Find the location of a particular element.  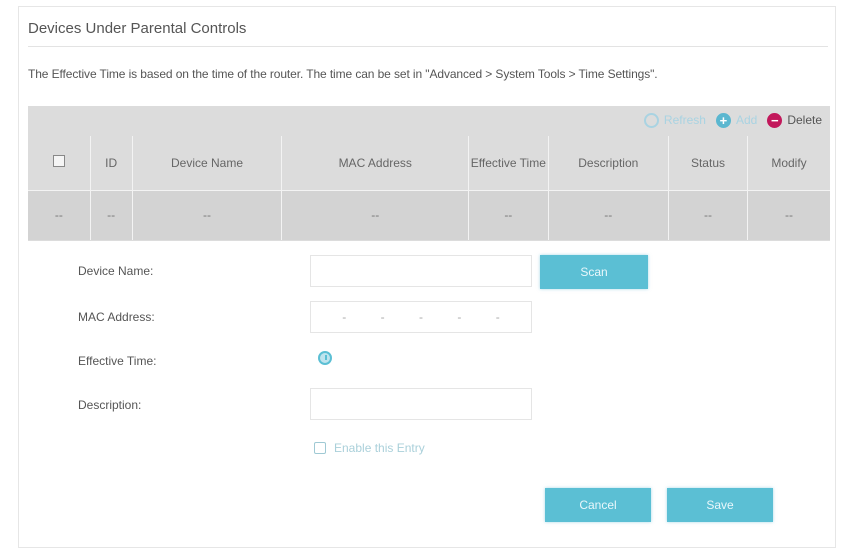

checkbox-icon is located at coordinates (320, 448).